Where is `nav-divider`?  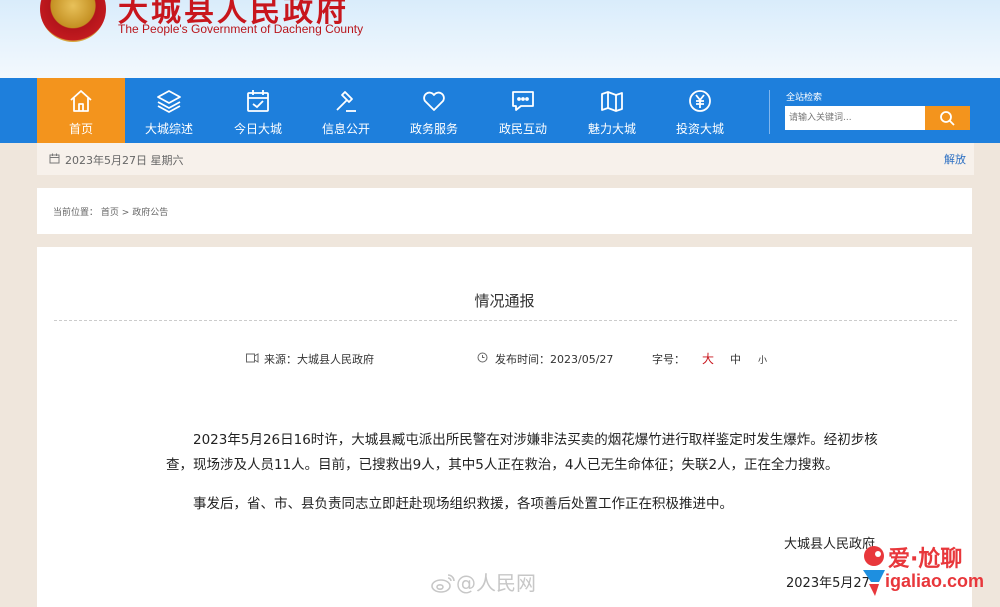 nav-divider is located at coordinates (769, 112).